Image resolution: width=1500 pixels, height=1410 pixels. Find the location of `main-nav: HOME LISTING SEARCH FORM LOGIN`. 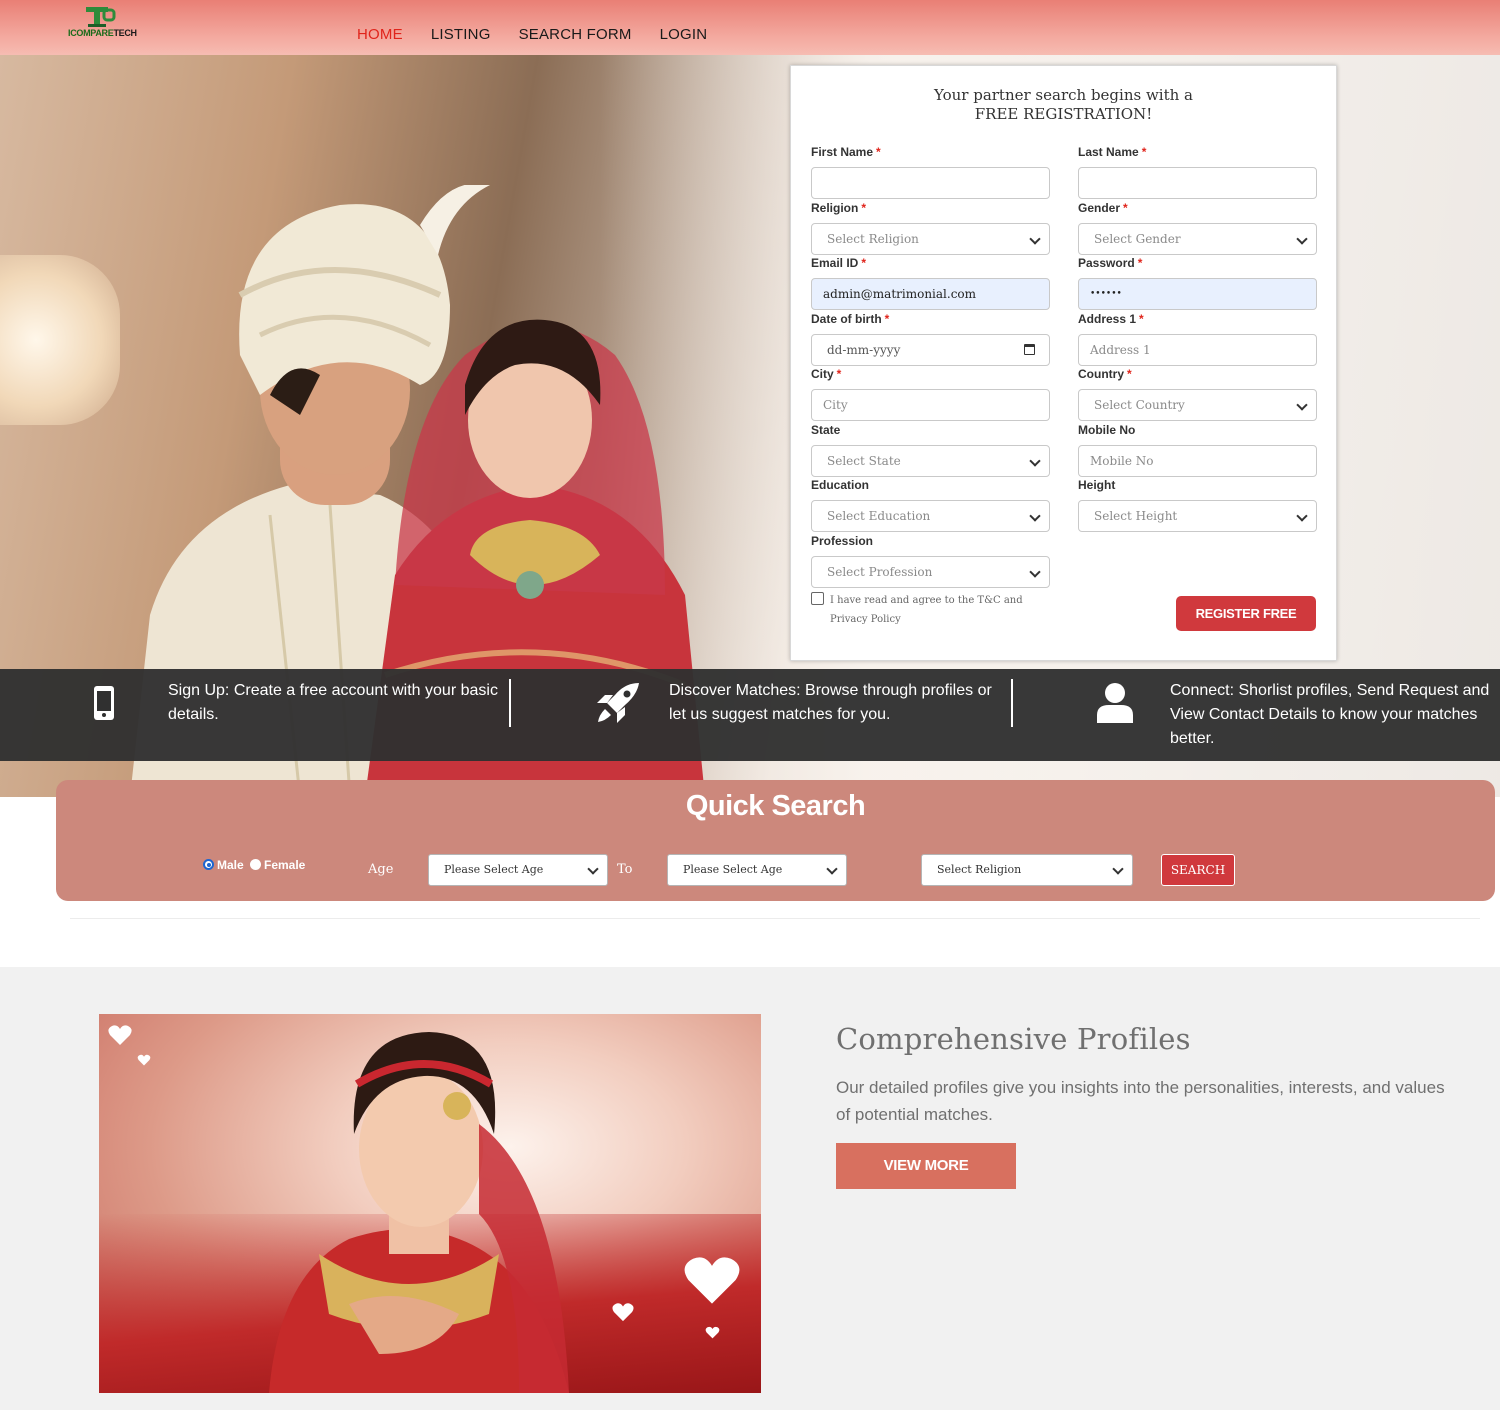

main-nav: HOME LISTING SEARCH FORM LOGIN is located at coordinates (532, 34).